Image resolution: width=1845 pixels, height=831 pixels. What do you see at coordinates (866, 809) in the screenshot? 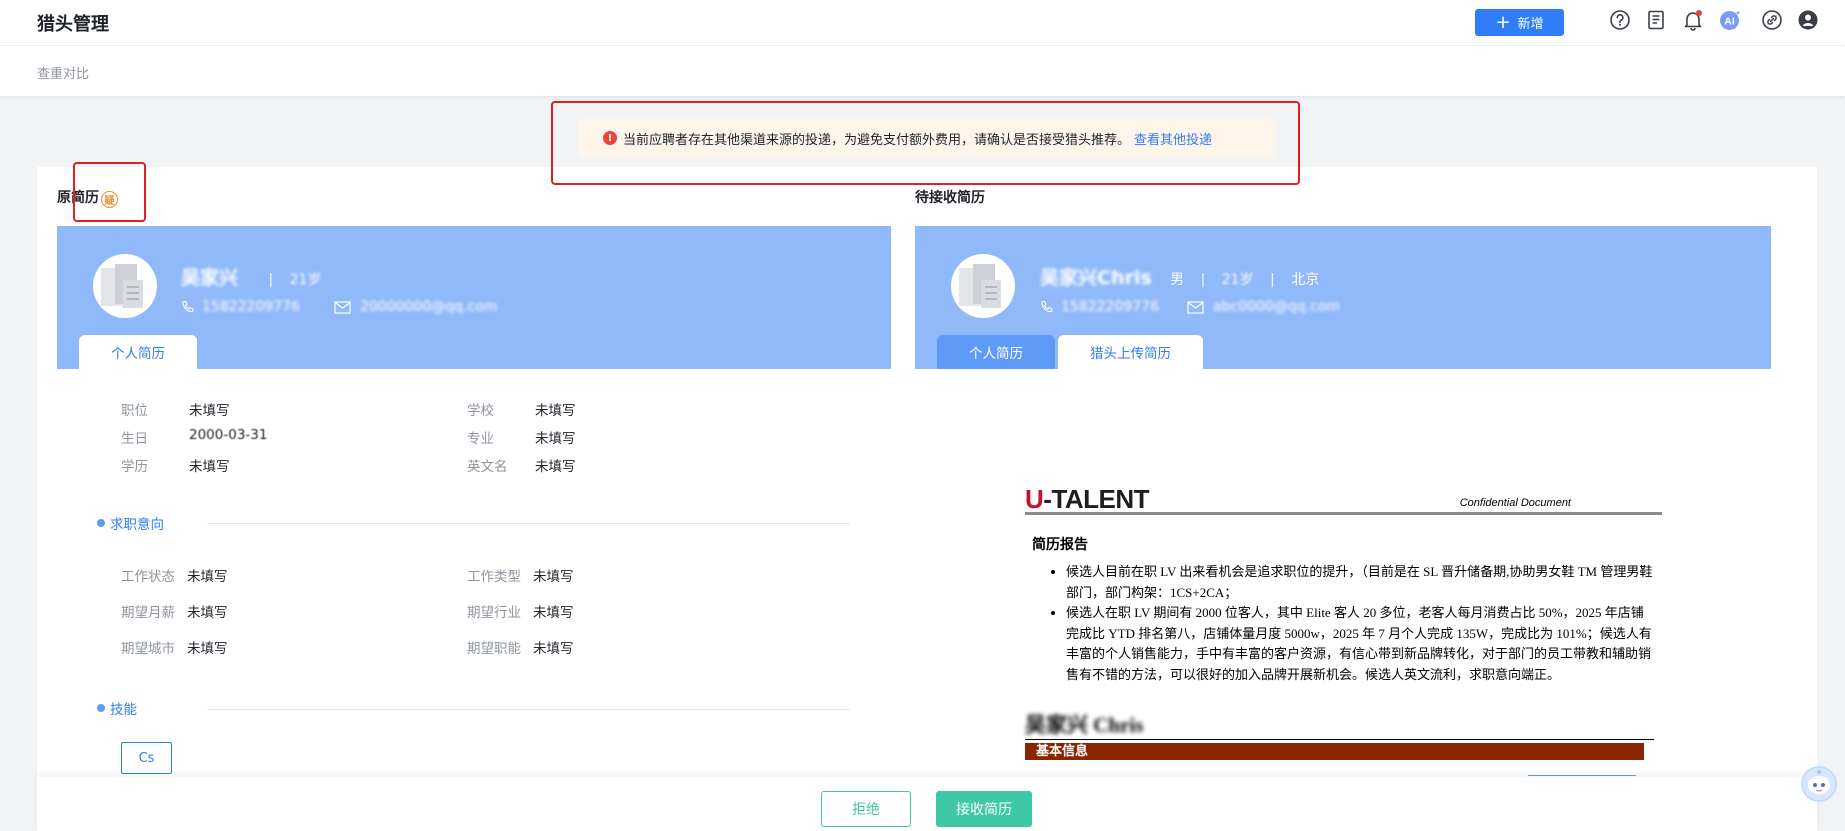
I see `reject-button: 拒绝` at bounding box center [866, 809].